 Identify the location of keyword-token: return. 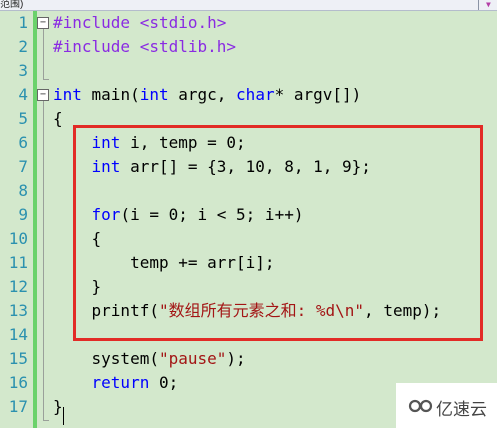
(120, 382).